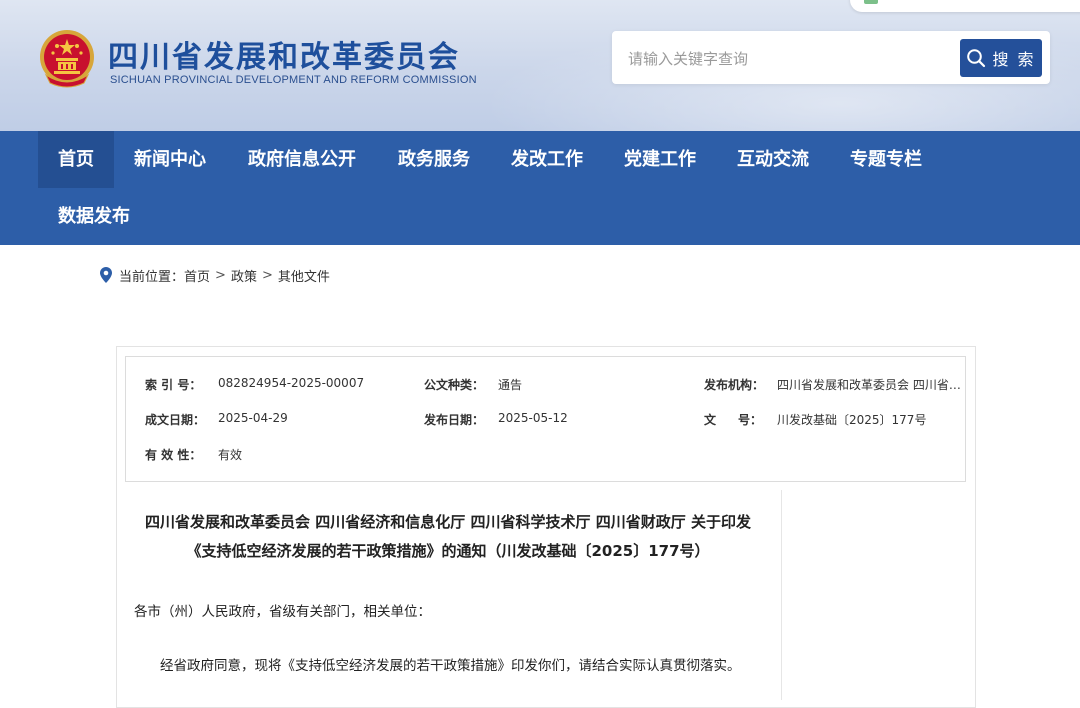  Describe the element at coordinates (282, 612) in the screenshot. I see `document-salutation: 各市（州）人民政府，省级有关部门，相关单位：` at that location.